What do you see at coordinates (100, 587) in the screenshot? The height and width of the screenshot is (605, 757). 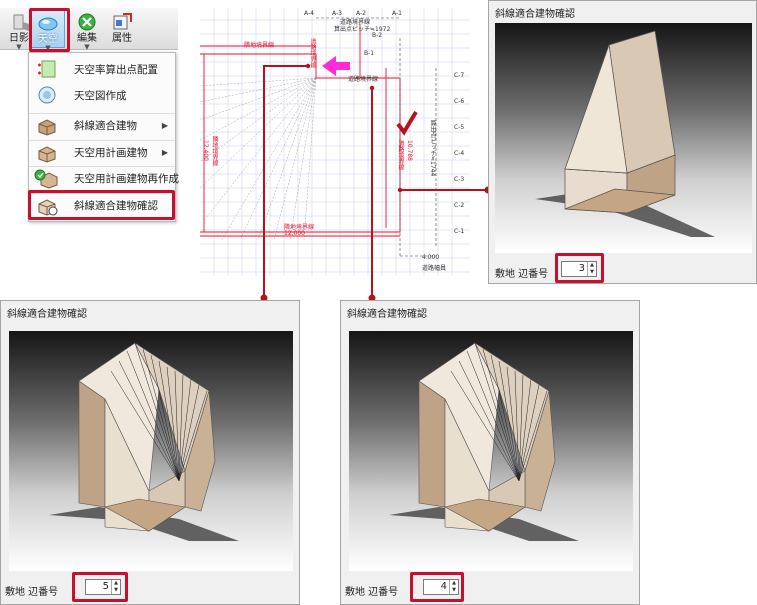 I see `edge-5-spinner-highlight` at bounding box center [100, 587].